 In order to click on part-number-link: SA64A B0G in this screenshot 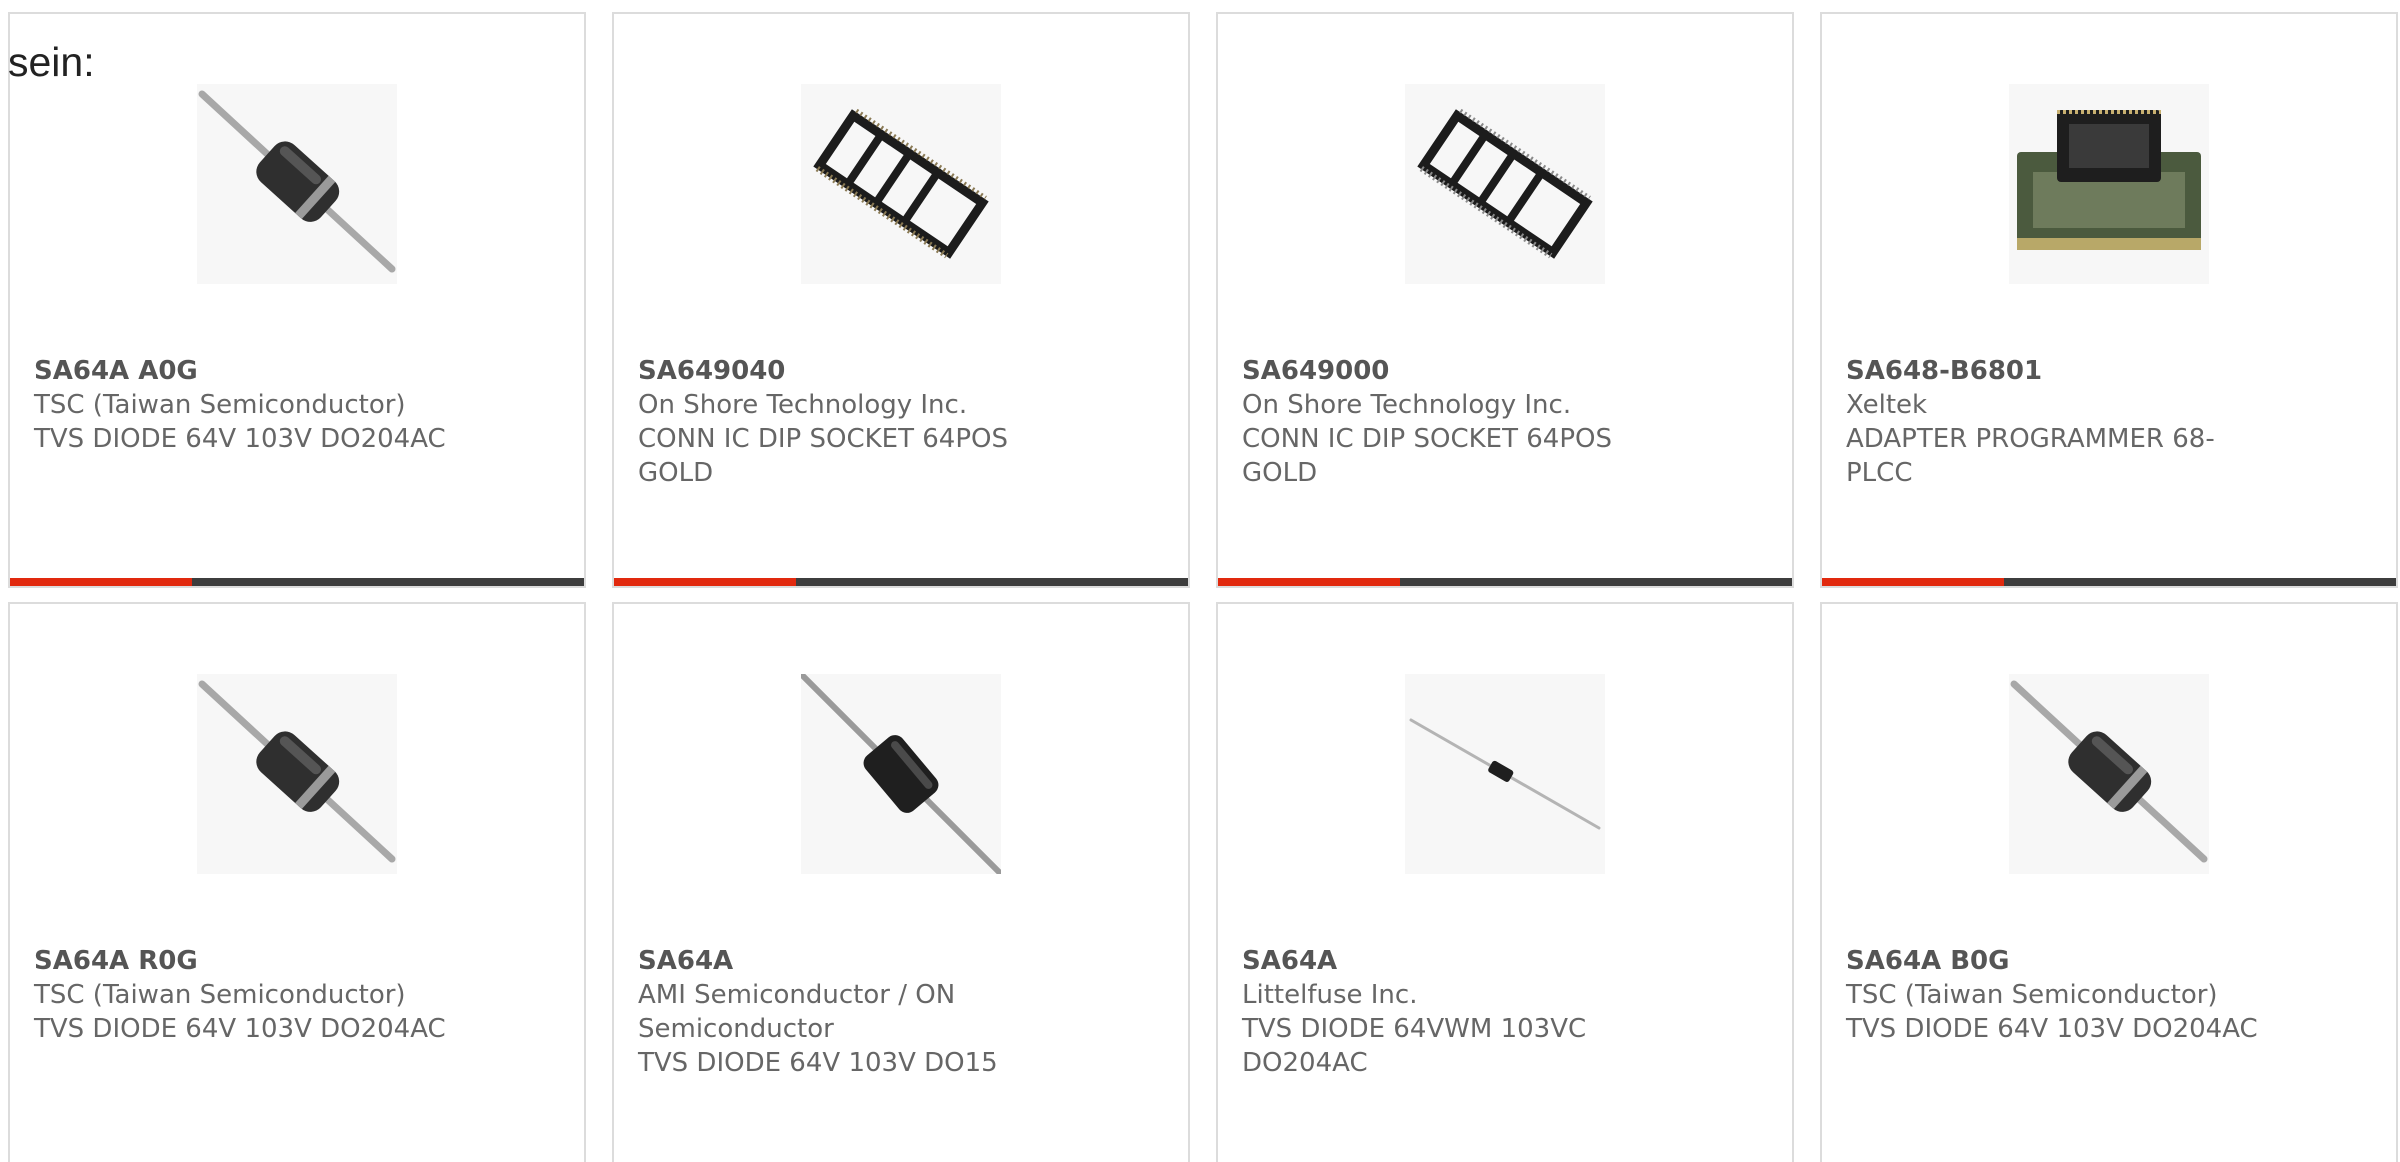, I will do `click(2056, 961)`.